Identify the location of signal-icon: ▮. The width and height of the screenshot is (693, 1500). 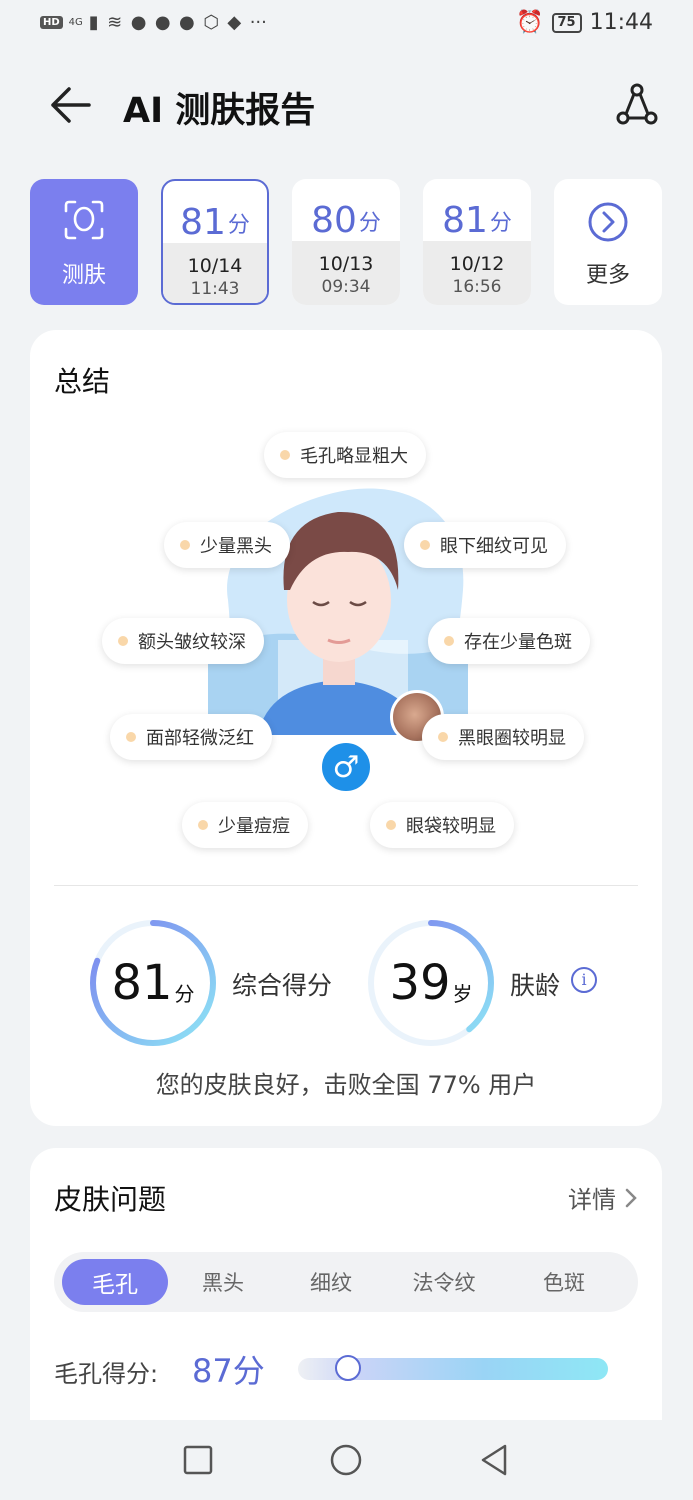
(93, 22).